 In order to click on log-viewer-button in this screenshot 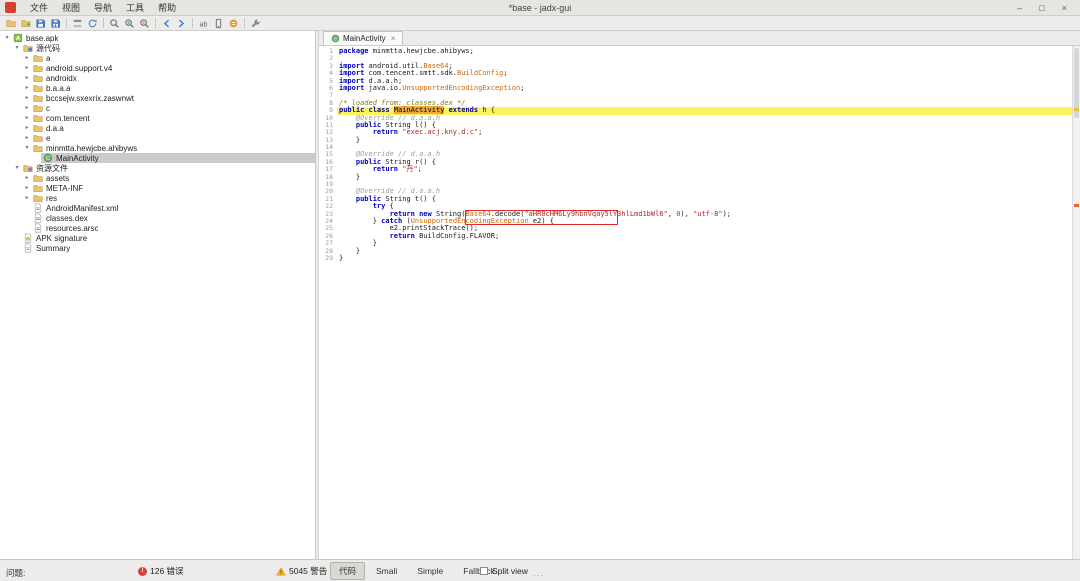, I will do `click(233, 23)`.